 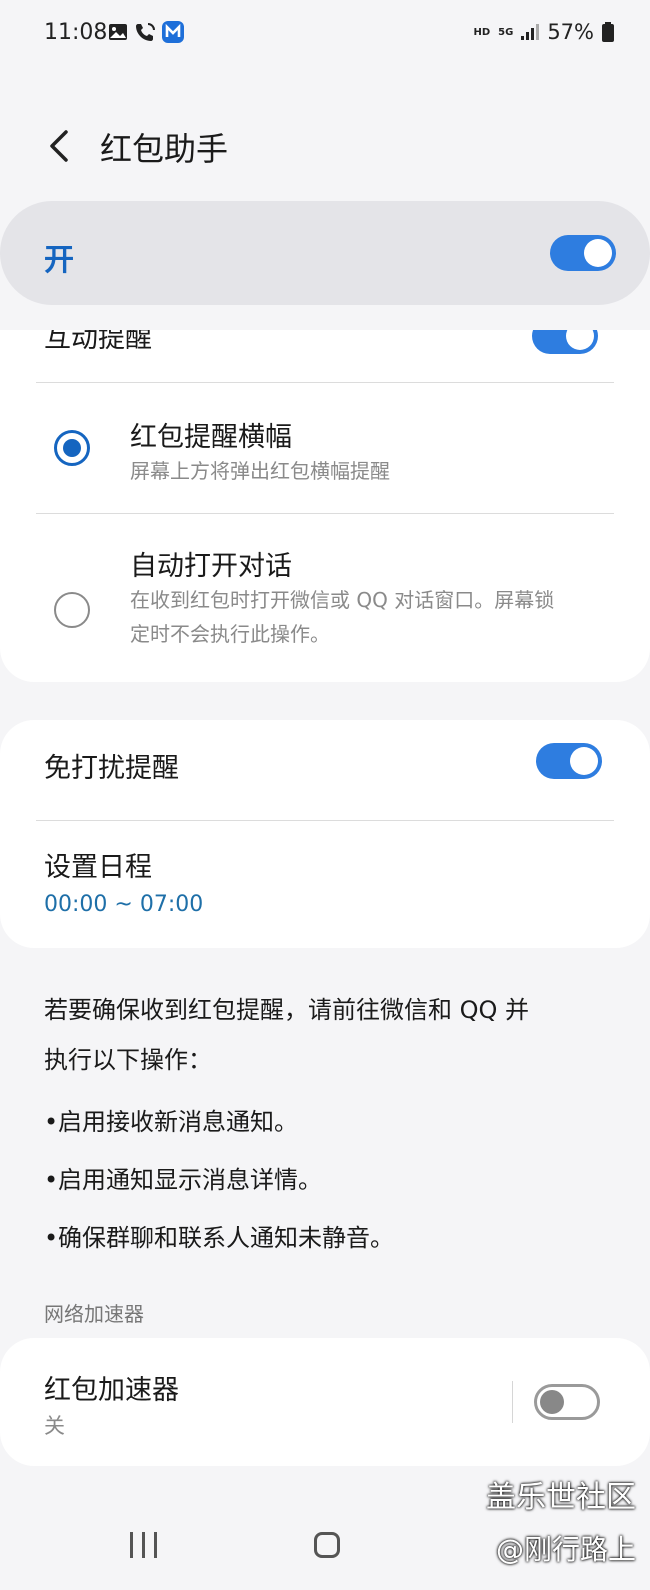 I want to click on page-title: 红包助手, so click(x=164, y=149).